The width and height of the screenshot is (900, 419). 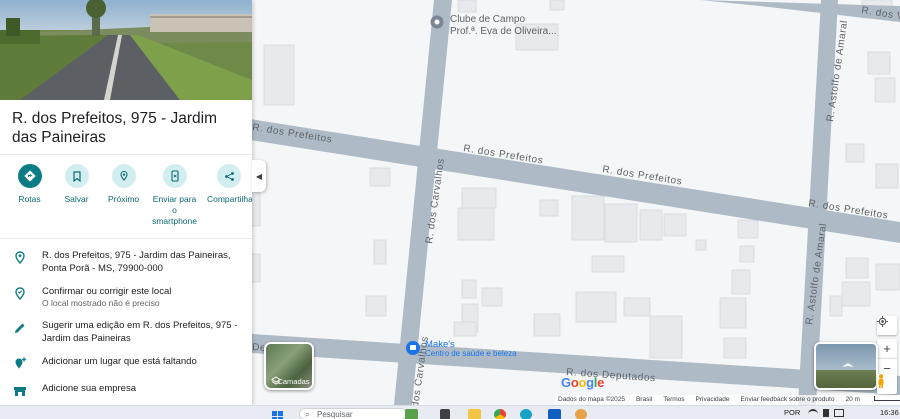 I want to click on street-view-arrow-icon, so click(x=848, y=367).